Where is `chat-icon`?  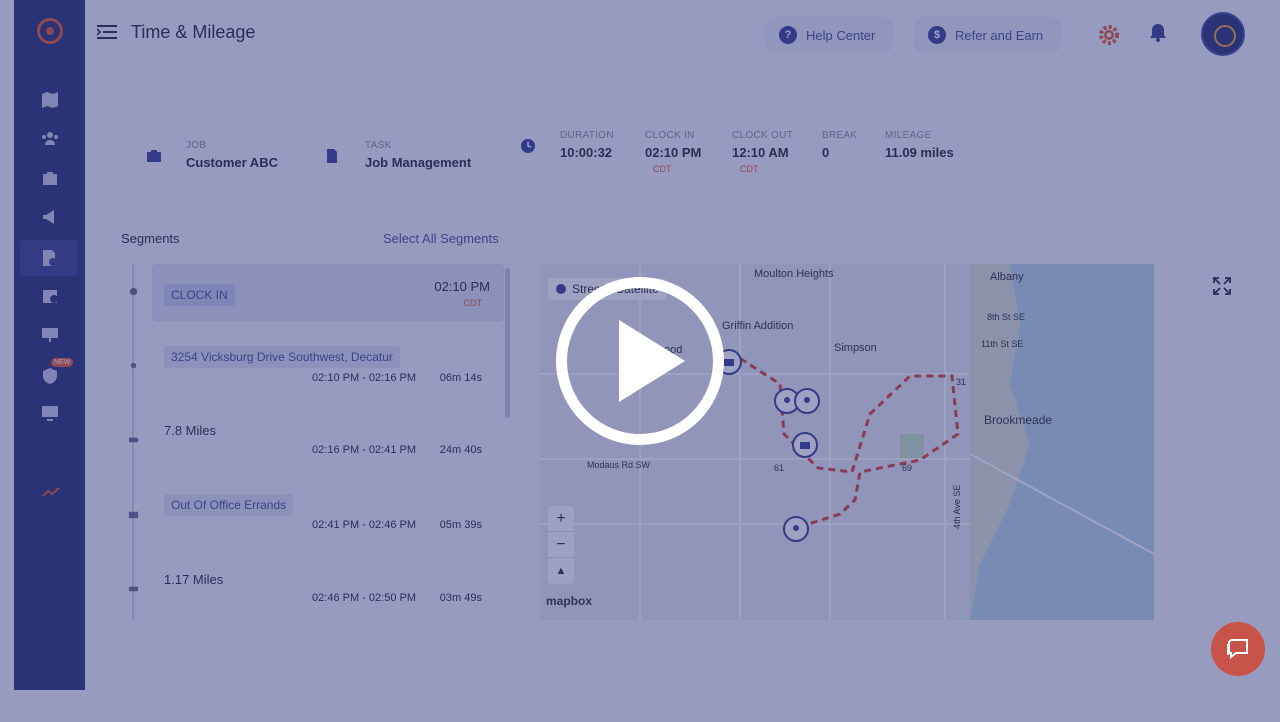 chat-icon is located at coordinates (1237, 649).